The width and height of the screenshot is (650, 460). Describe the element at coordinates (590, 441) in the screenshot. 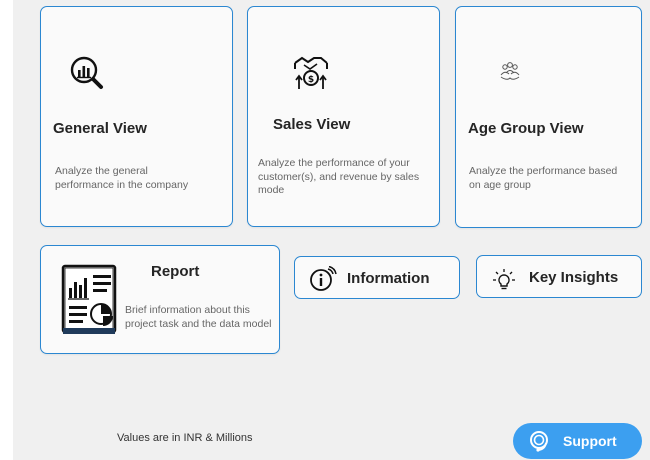

I see `support-label: Support` at that location.